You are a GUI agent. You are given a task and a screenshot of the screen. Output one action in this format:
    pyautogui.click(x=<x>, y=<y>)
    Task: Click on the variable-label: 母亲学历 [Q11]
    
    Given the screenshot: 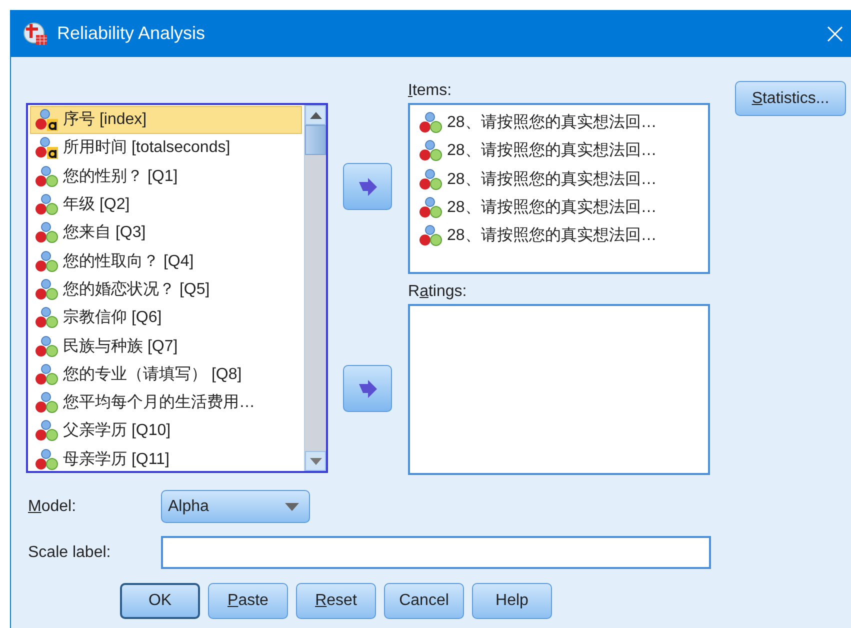 What is the action you would take?
    pyautogui.click(x=116, y=460)
    